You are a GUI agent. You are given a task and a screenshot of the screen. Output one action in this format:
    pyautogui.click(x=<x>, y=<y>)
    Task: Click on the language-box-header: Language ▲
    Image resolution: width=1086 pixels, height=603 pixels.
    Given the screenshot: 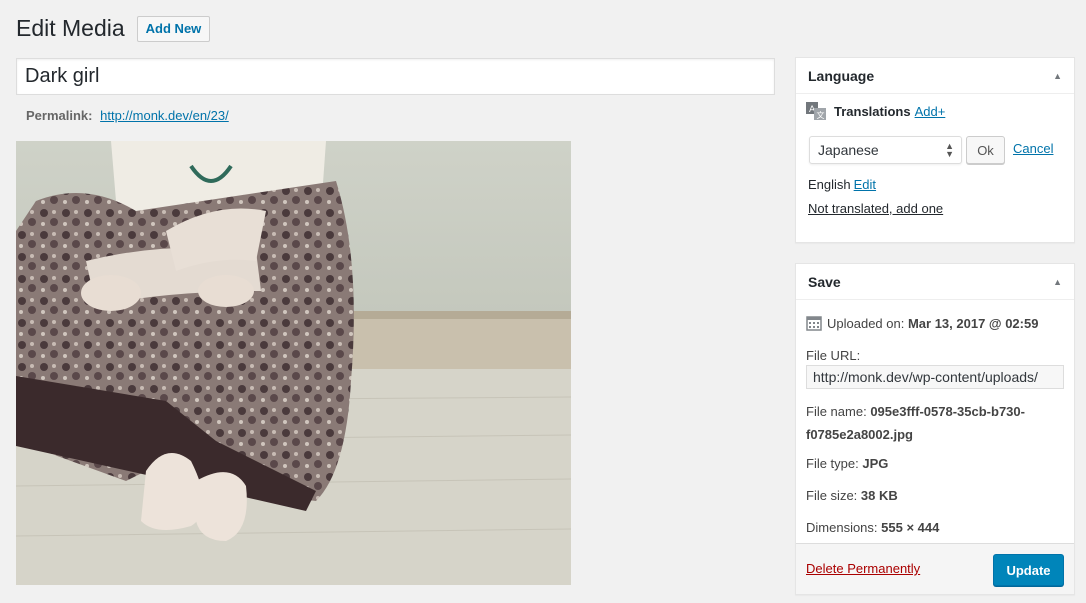 What is the action you would take?
    pyautogui.click(x=935, y=76)
    